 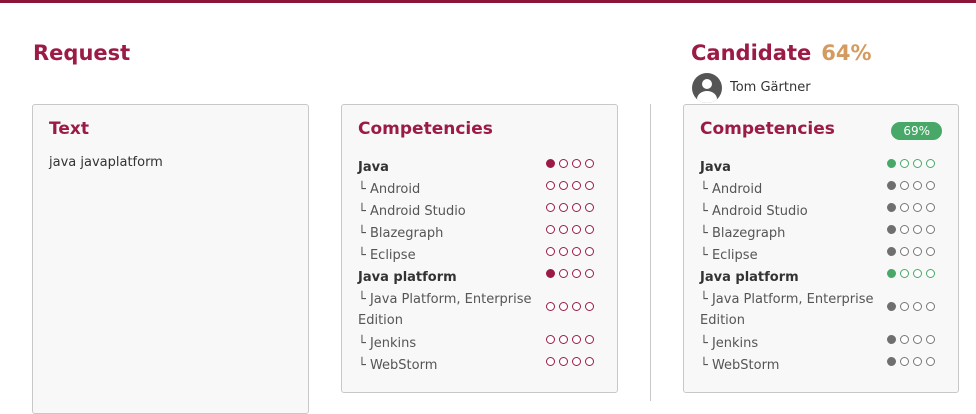 What do you see at coordinates (425, 129) in the screenshot?
I see `request-competencies-title: Competencies` at bounding box center [425, 129].